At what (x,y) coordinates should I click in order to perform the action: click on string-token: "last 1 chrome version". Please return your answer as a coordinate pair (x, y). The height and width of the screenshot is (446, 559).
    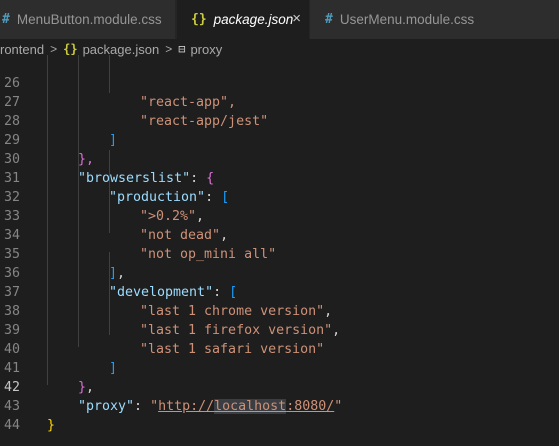
    Looking at the image, I should click on (232, 311).